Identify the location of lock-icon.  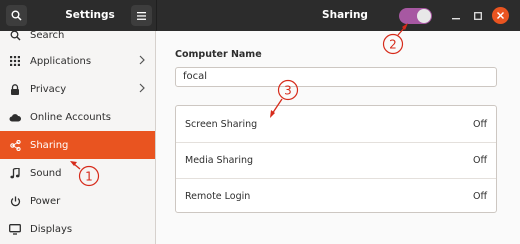
(15, 89).